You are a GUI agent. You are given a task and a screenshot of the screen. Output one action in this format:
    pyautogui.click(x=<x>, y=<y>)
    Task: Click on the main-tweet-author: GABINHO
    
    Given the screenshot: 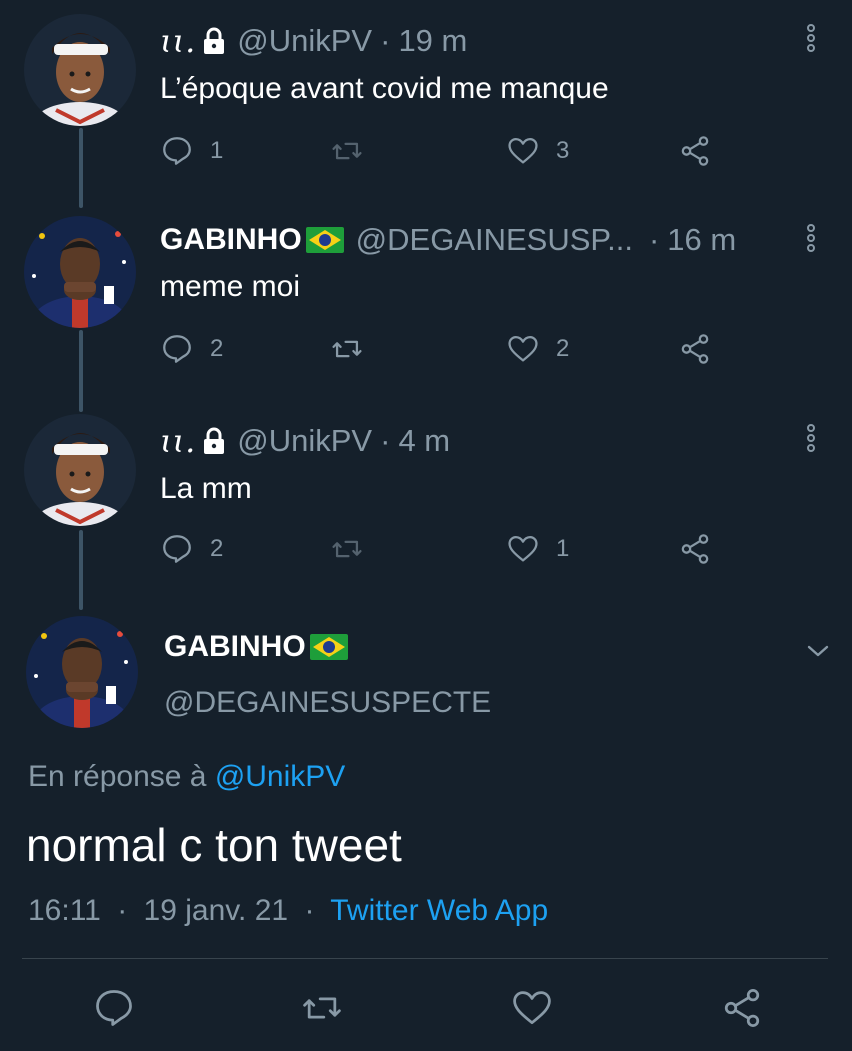 What is the action you would take?
    pyautogui.click(x=262, y=647)
    